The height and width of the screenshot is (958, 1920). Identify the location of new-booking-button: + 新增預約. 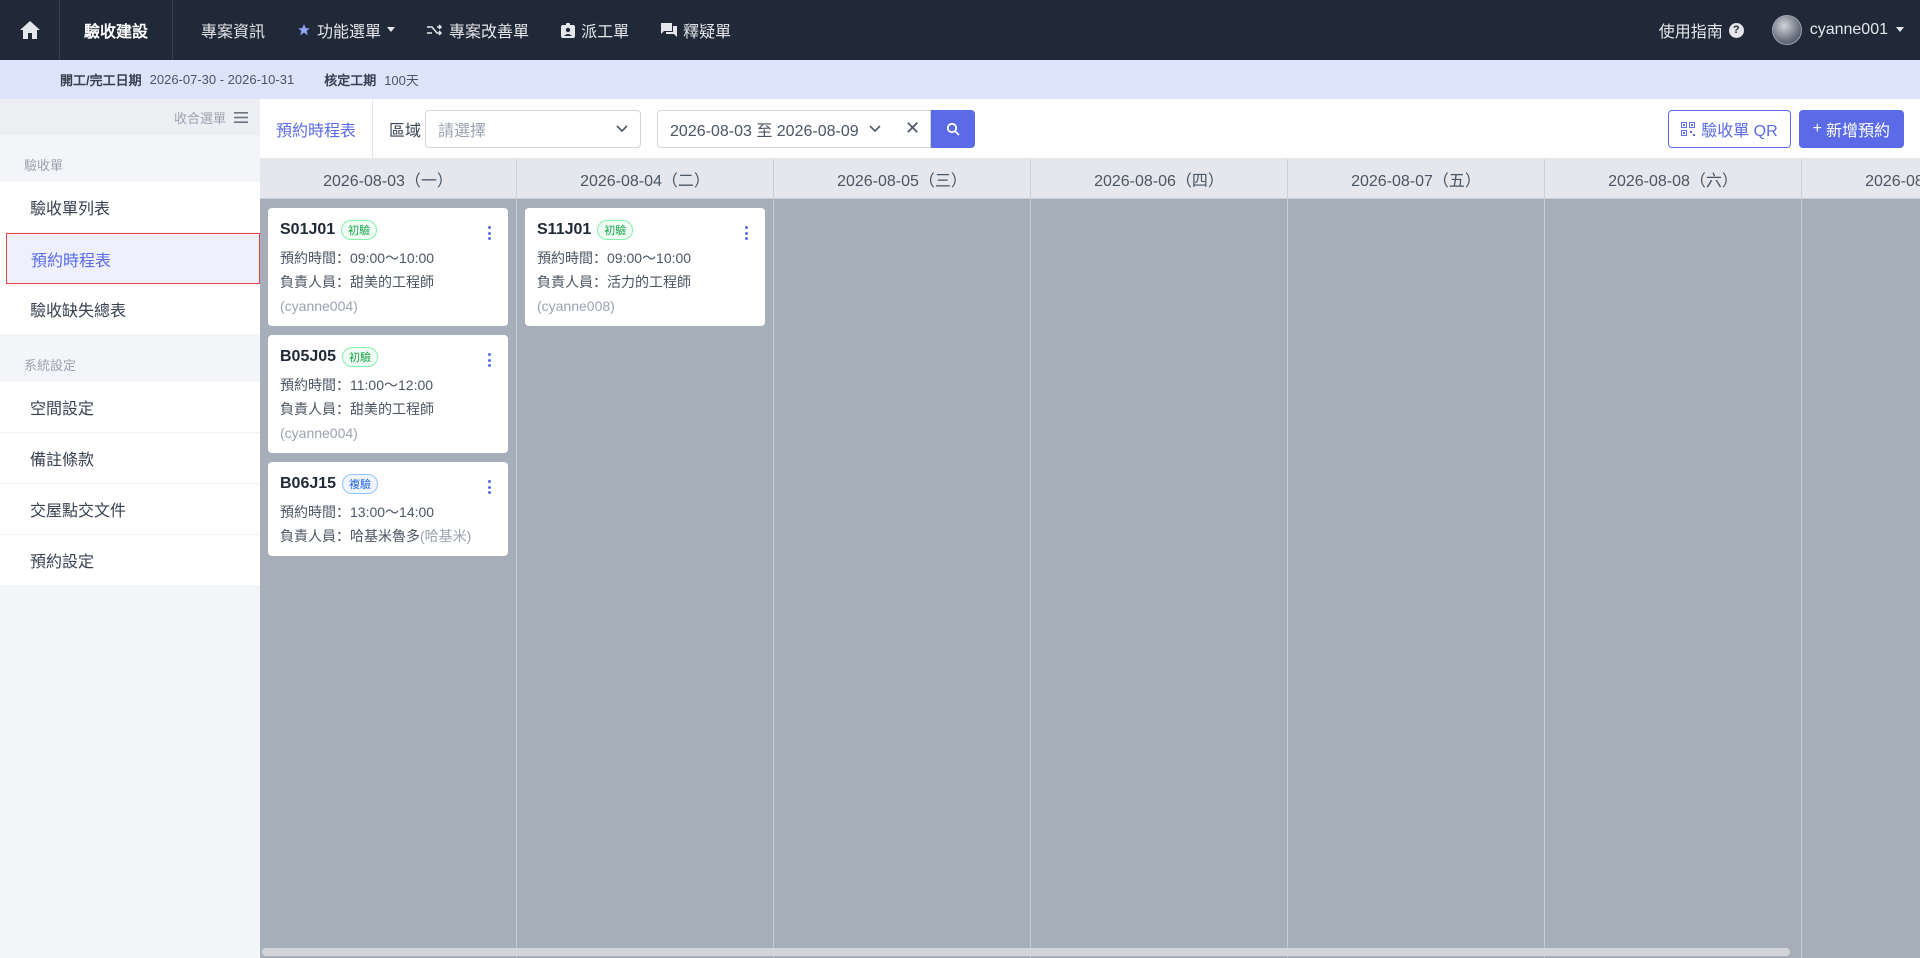
(1851, 128).